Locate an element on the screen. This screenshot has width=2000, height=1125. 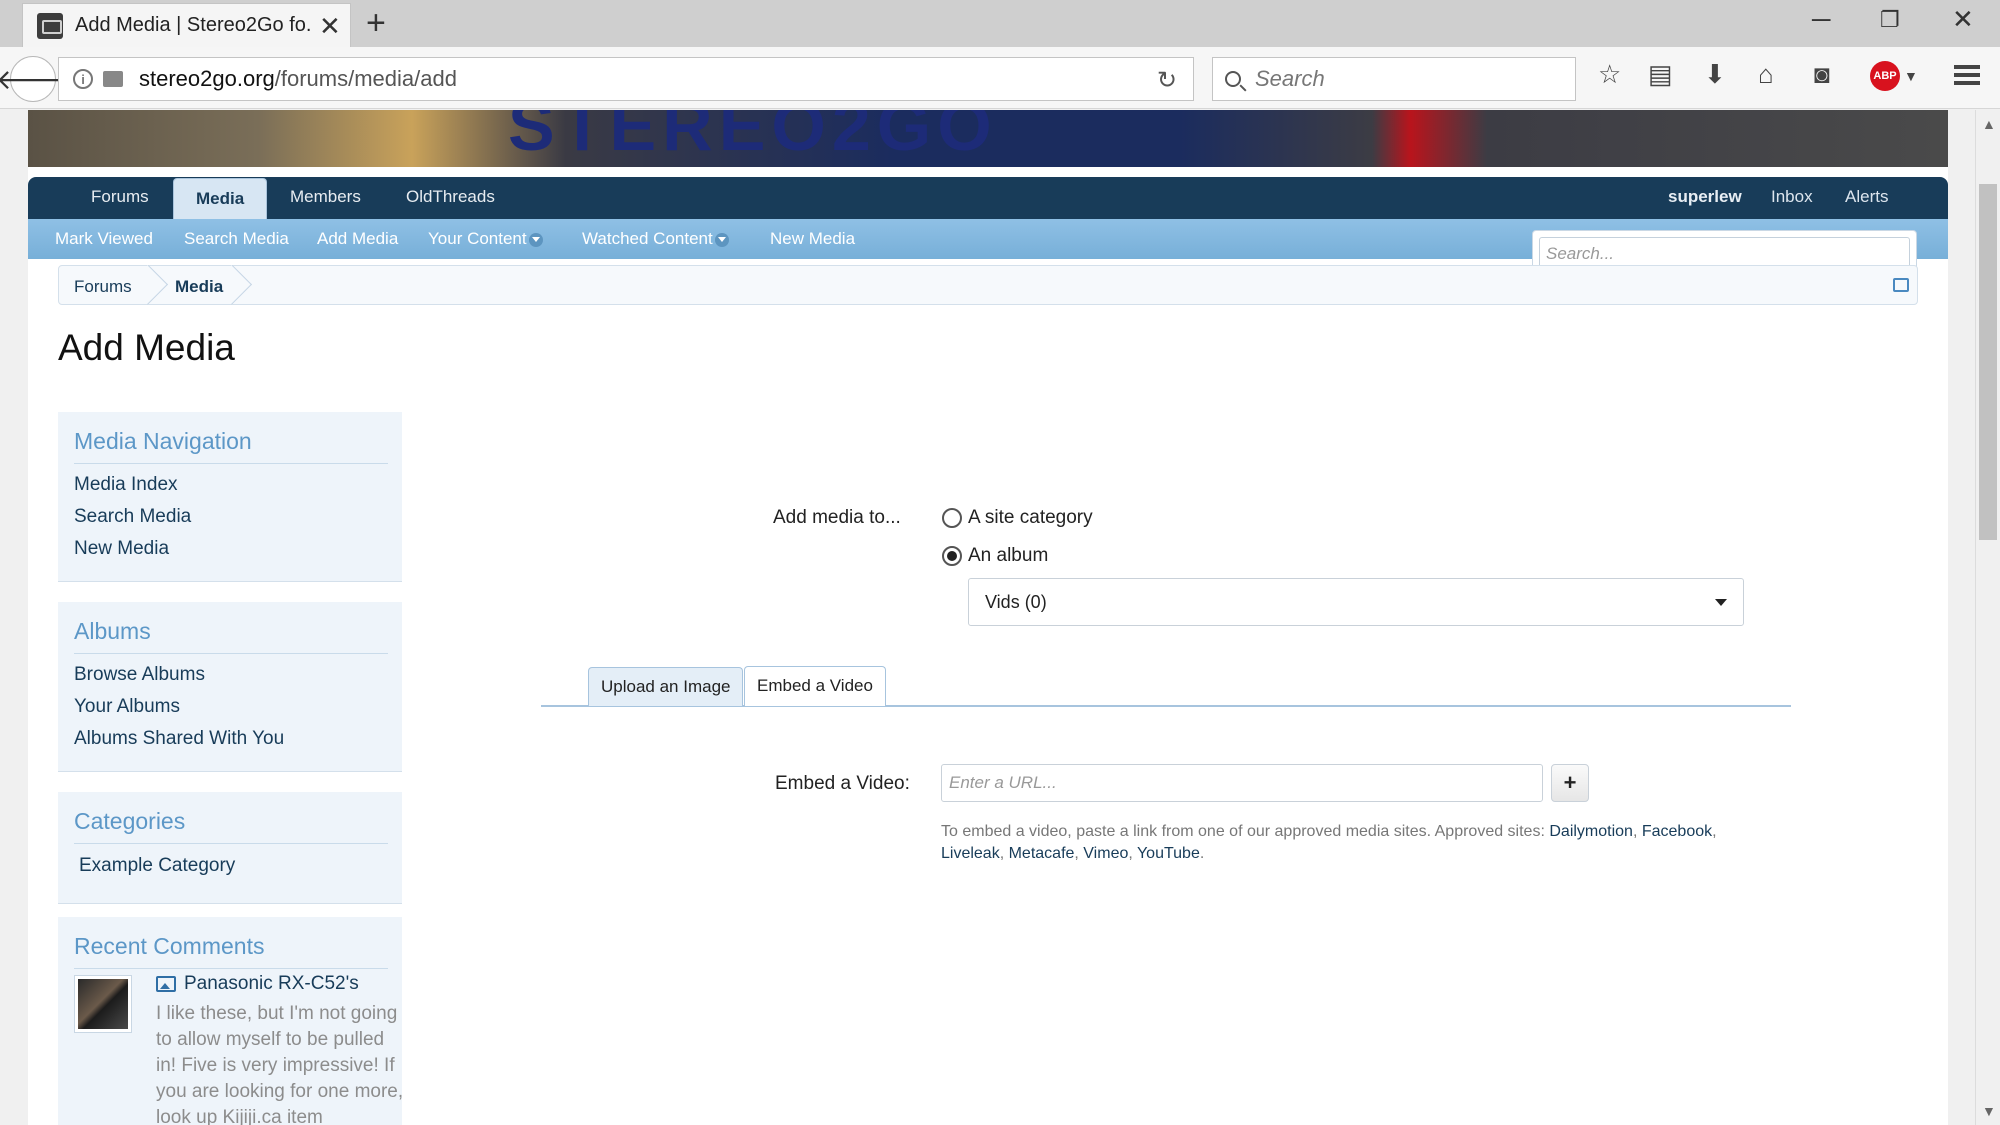
adblock-icon: ABP is located at coordinates (1885, 76).